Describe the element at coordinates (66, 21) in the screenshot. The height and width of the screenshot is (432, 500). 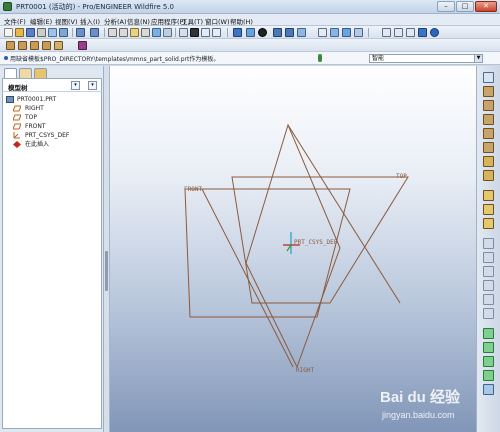
I see `menu-view: 视图(V)` at that location.